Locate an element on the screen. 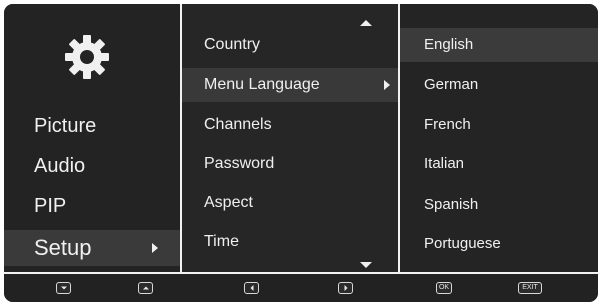 The image size is (604, 307). ok-button-icon: OK is located at coordinates (444, 288).